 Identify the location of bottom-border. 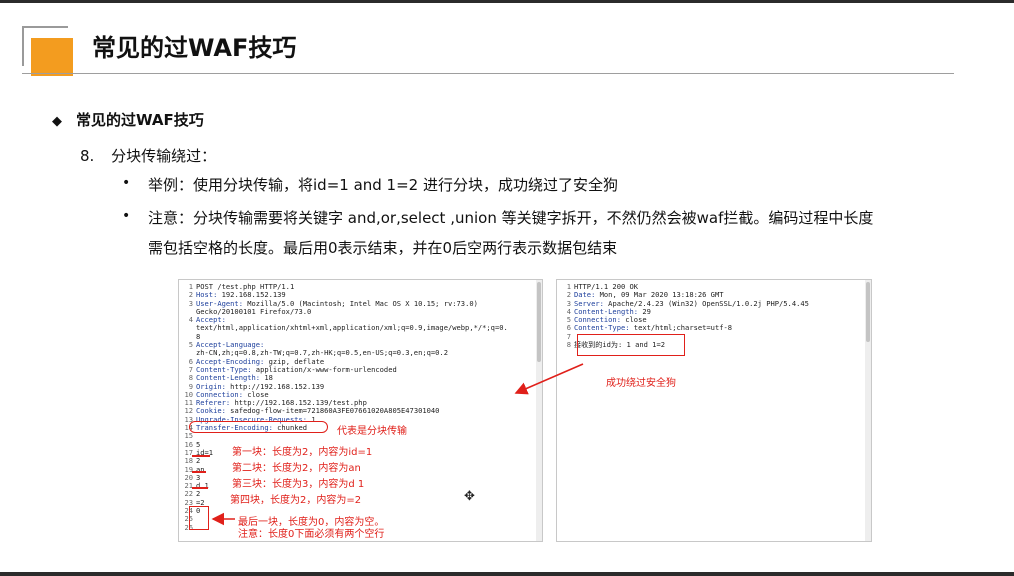
(507, 574).